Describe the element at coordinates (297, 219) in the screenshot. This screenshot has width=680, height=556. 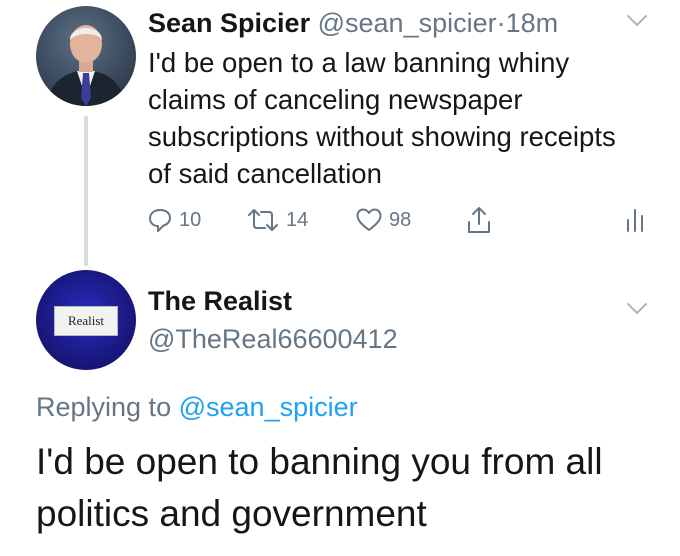
I see `retweet-count: 14` at that location.